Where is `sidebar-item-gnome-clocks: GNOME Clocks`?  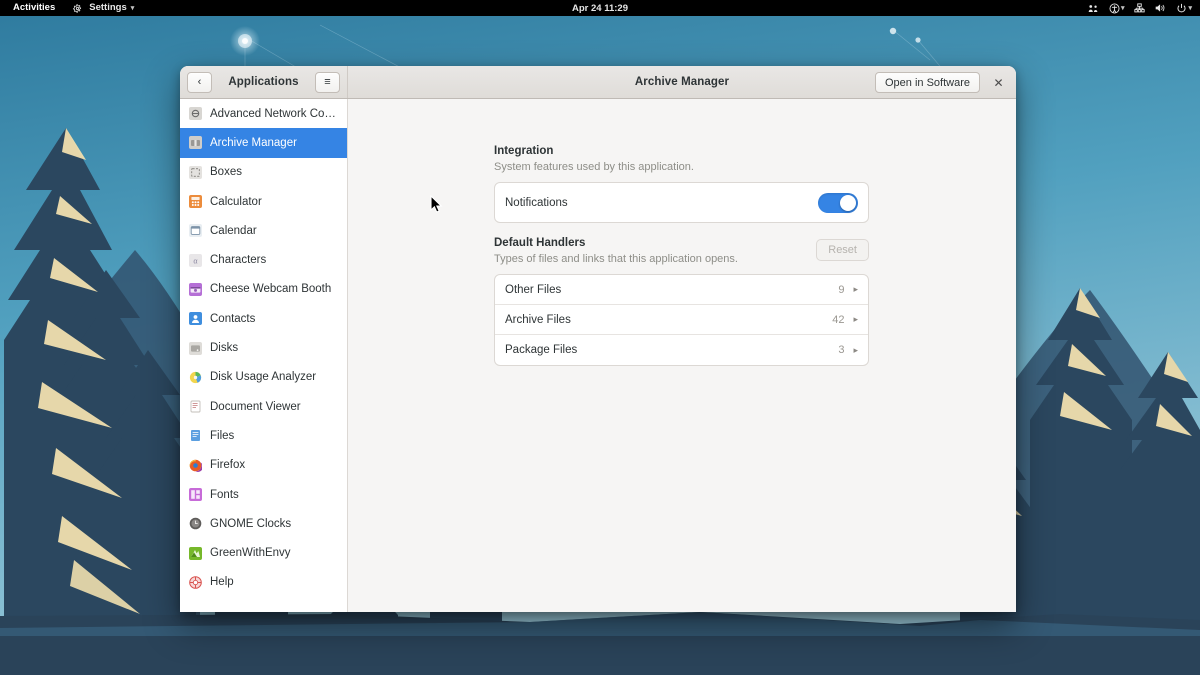
sidebar-item-gnome-clocks: GNOME Clocks is located at coordinates (263, 523).